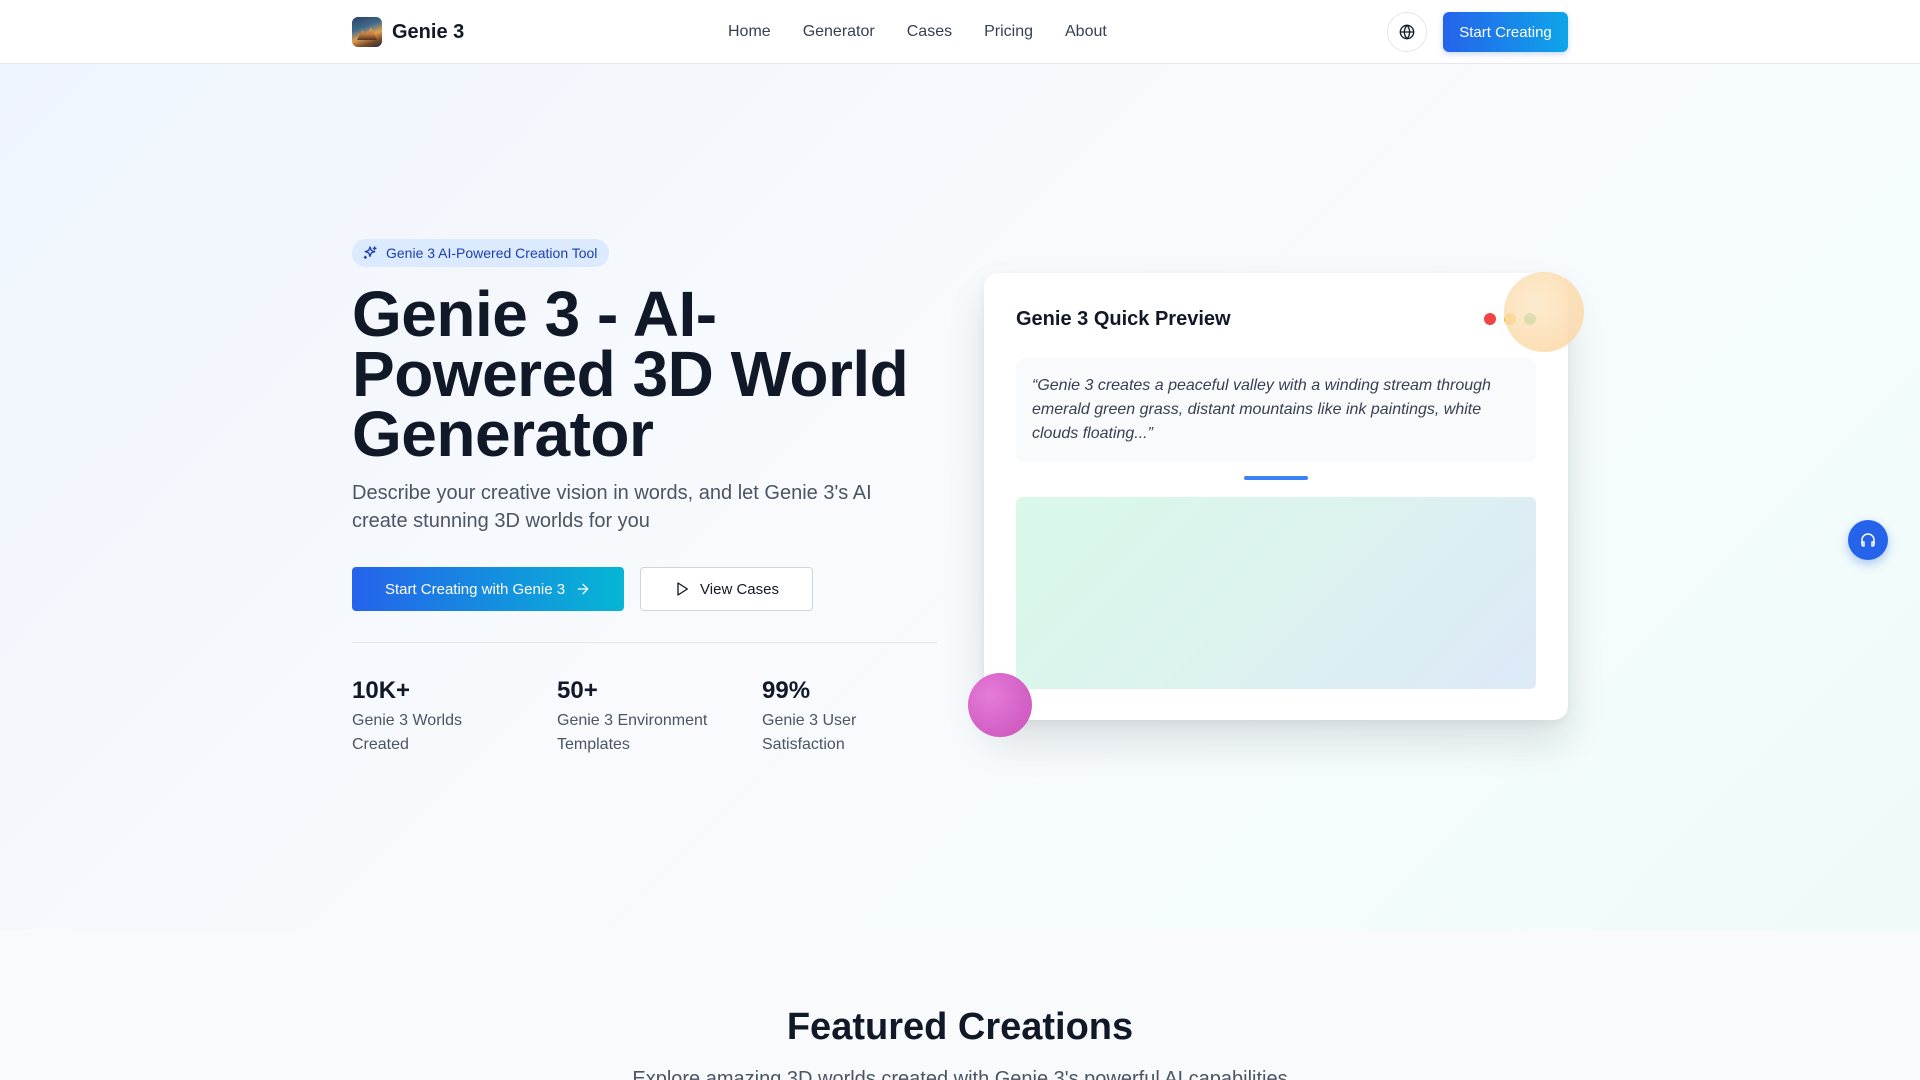  I want to click on hero-badge-label: Genie 3 AI-Powered Creation Tool, so click(492, 253).